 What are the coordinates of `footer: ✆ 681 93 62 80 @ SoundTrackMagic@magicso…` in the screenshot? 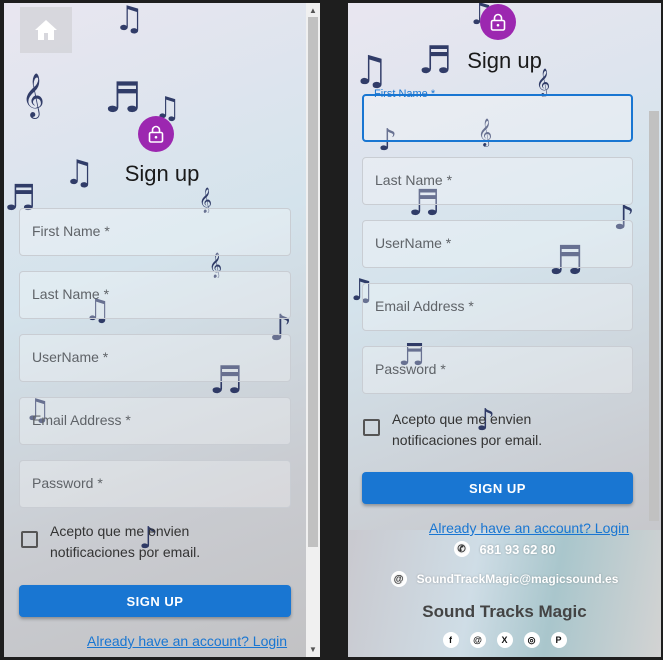 It's located at (504, 593).